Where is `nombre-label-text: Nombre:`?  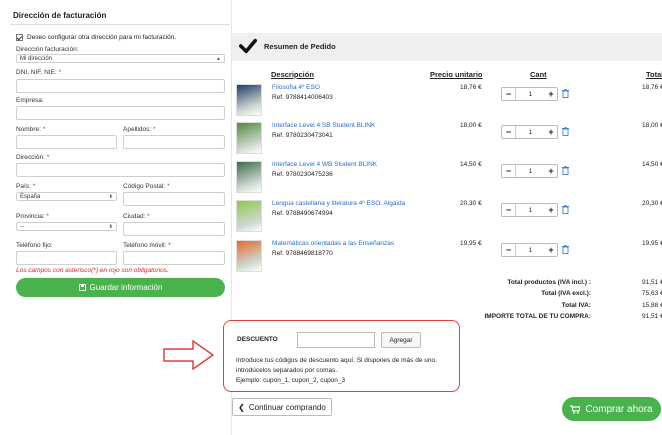 nombre-label-text: Nombre: is located at coordinates (28, 129).